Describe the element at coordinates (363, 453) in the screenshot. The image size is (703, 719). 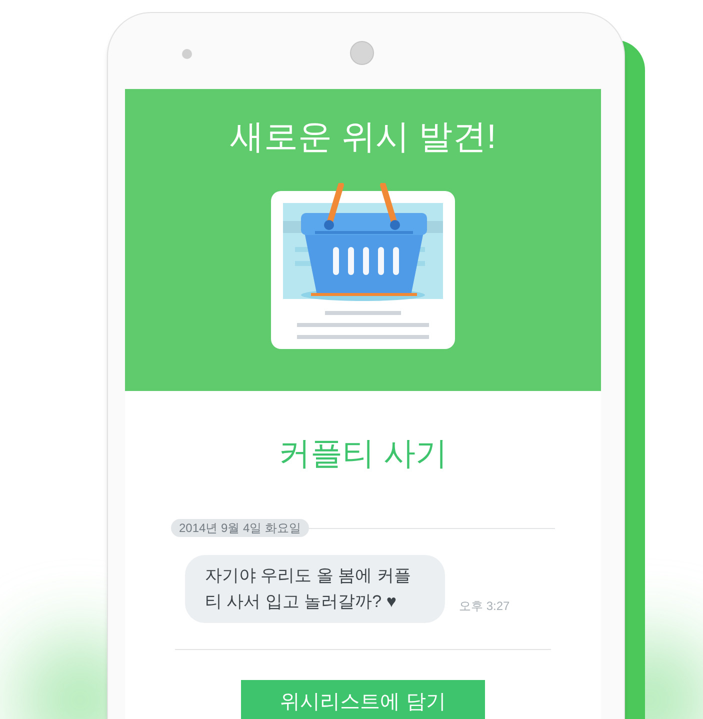
I see `item-title: 커플티 사기` at that location.